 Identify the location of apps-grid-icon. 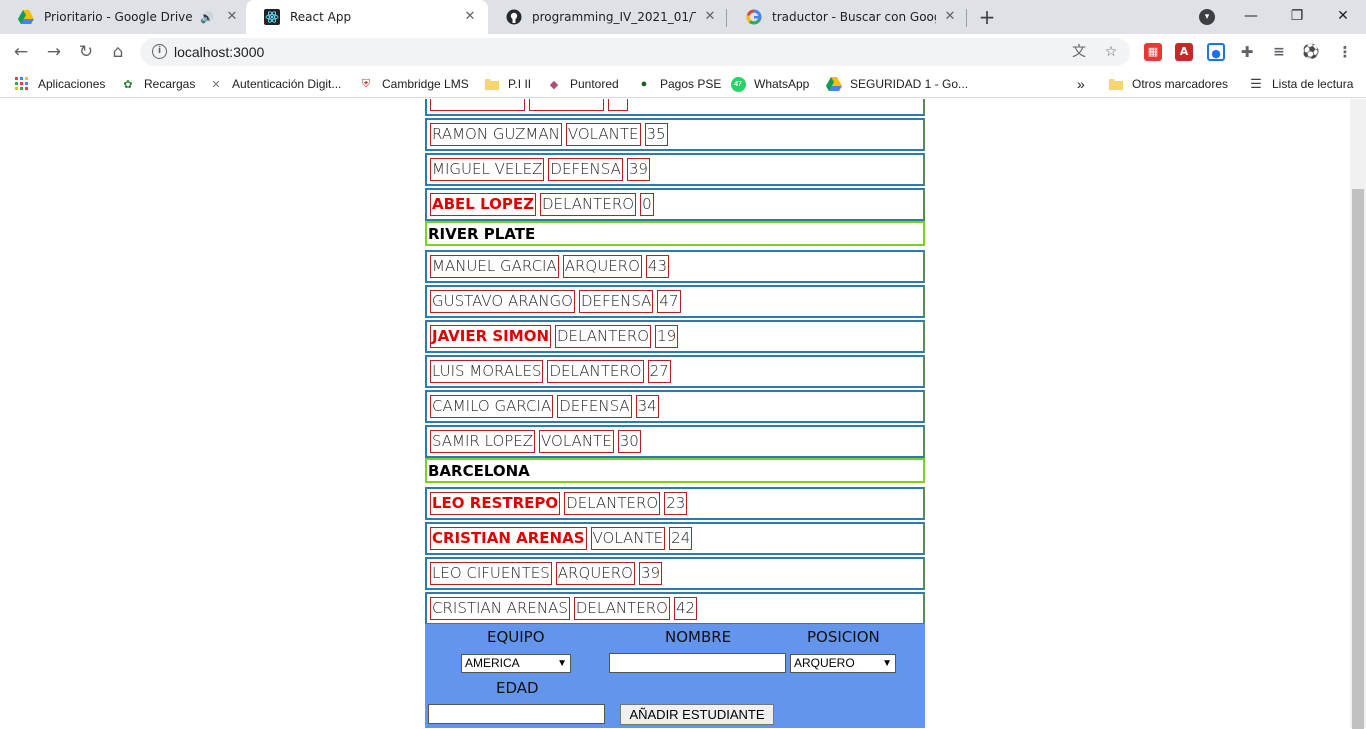
(22, 84).